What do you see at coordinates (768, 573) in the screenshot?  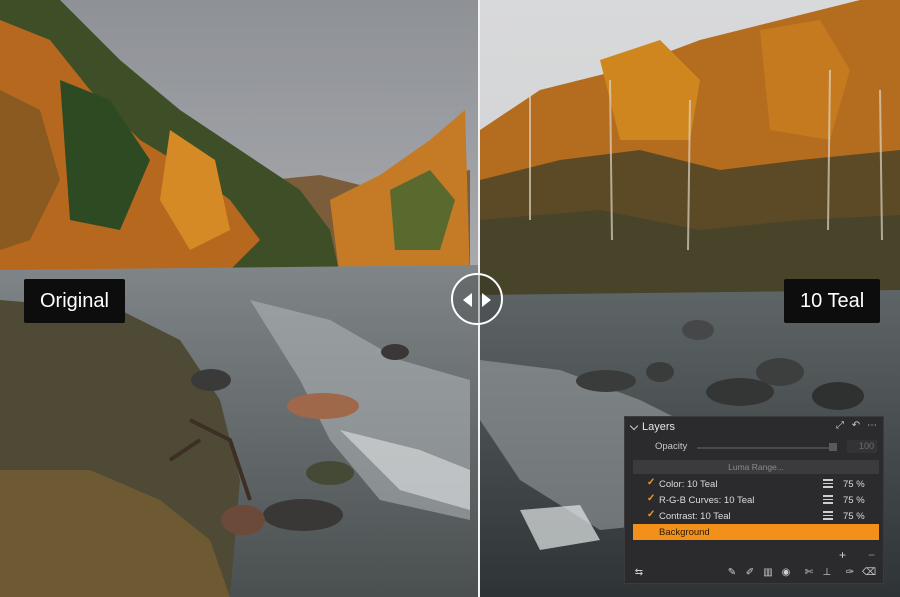 I see `linear-gradient-icon: ▥` at bounding box center [768, 573].